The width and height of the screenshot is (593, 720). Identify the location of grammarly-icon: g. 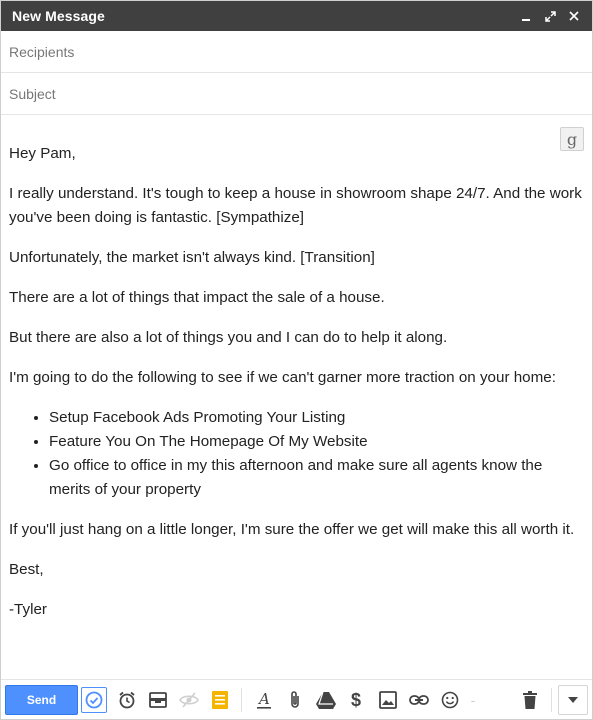
(572, 139).